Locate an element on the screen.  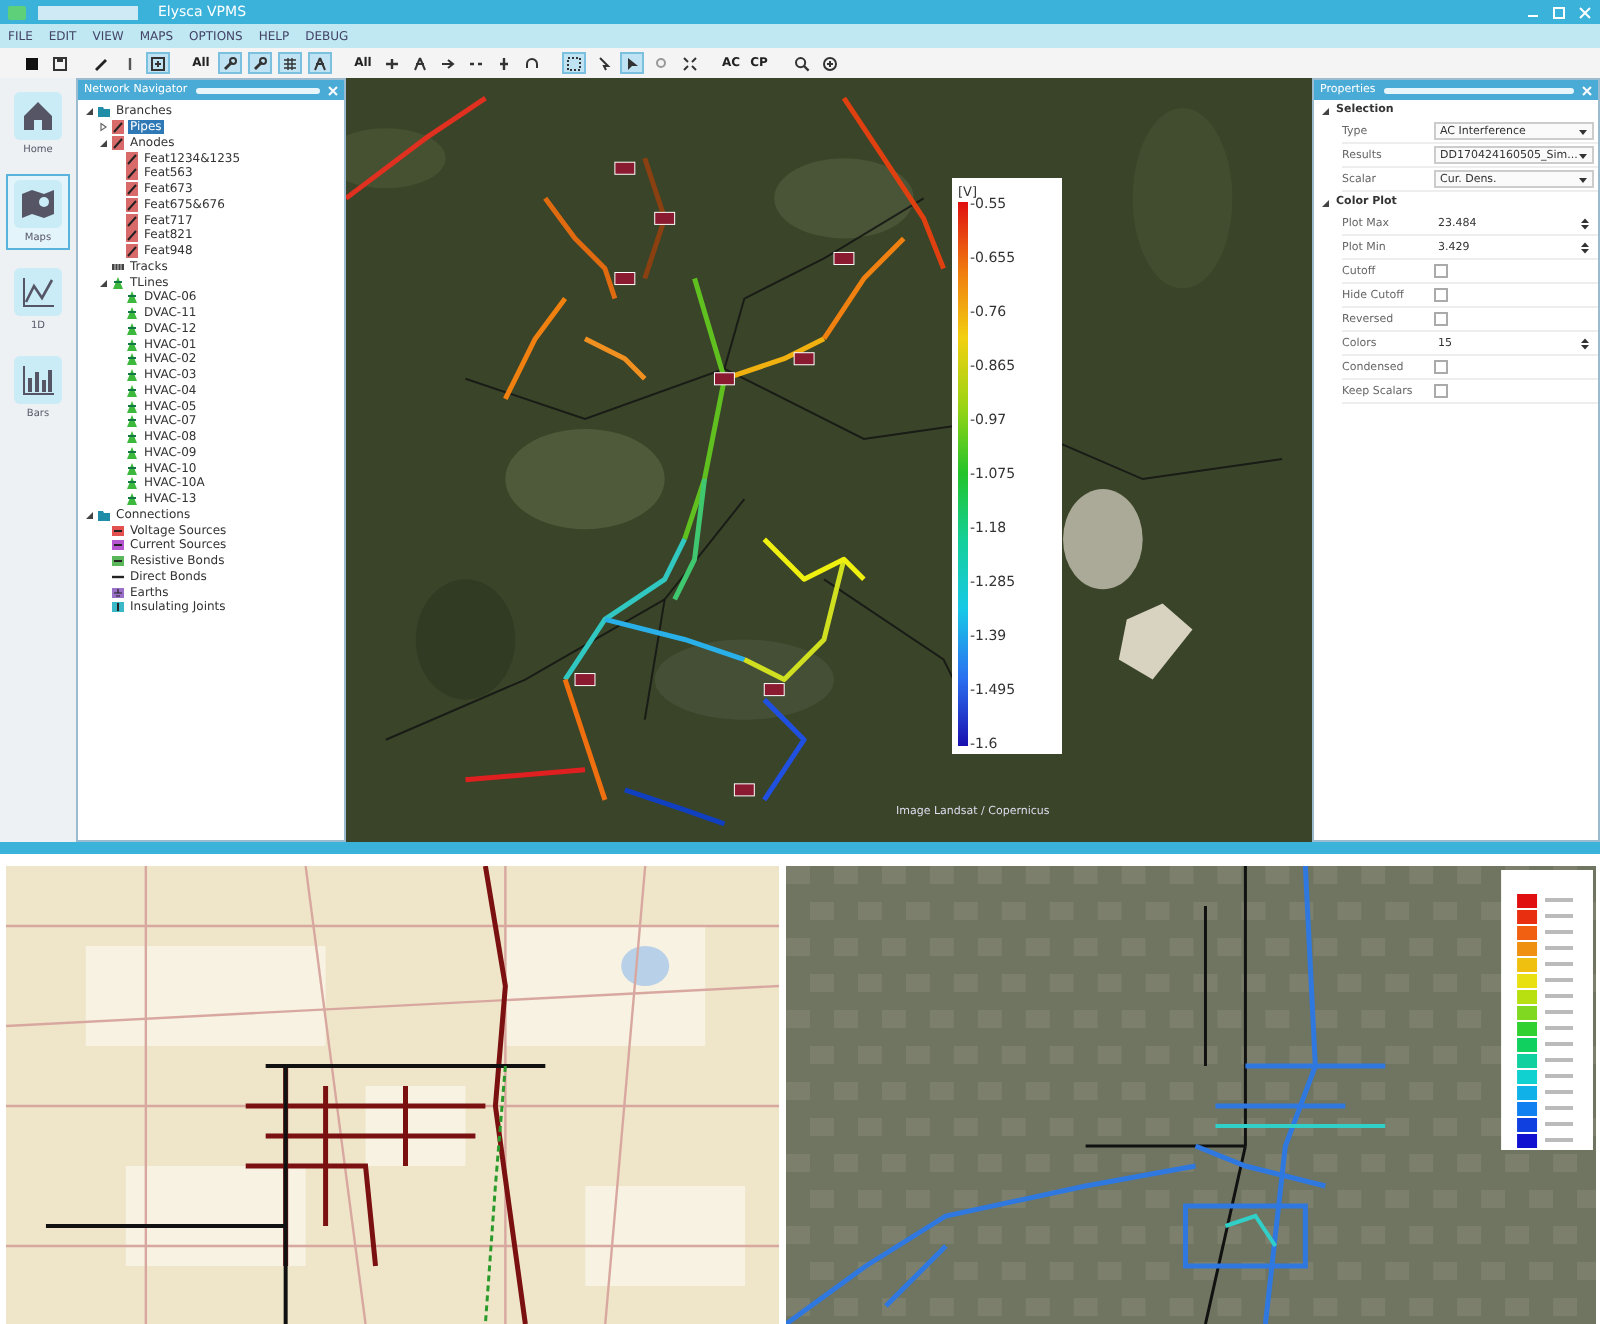
stop-icon is located at coordinates (31, 63).